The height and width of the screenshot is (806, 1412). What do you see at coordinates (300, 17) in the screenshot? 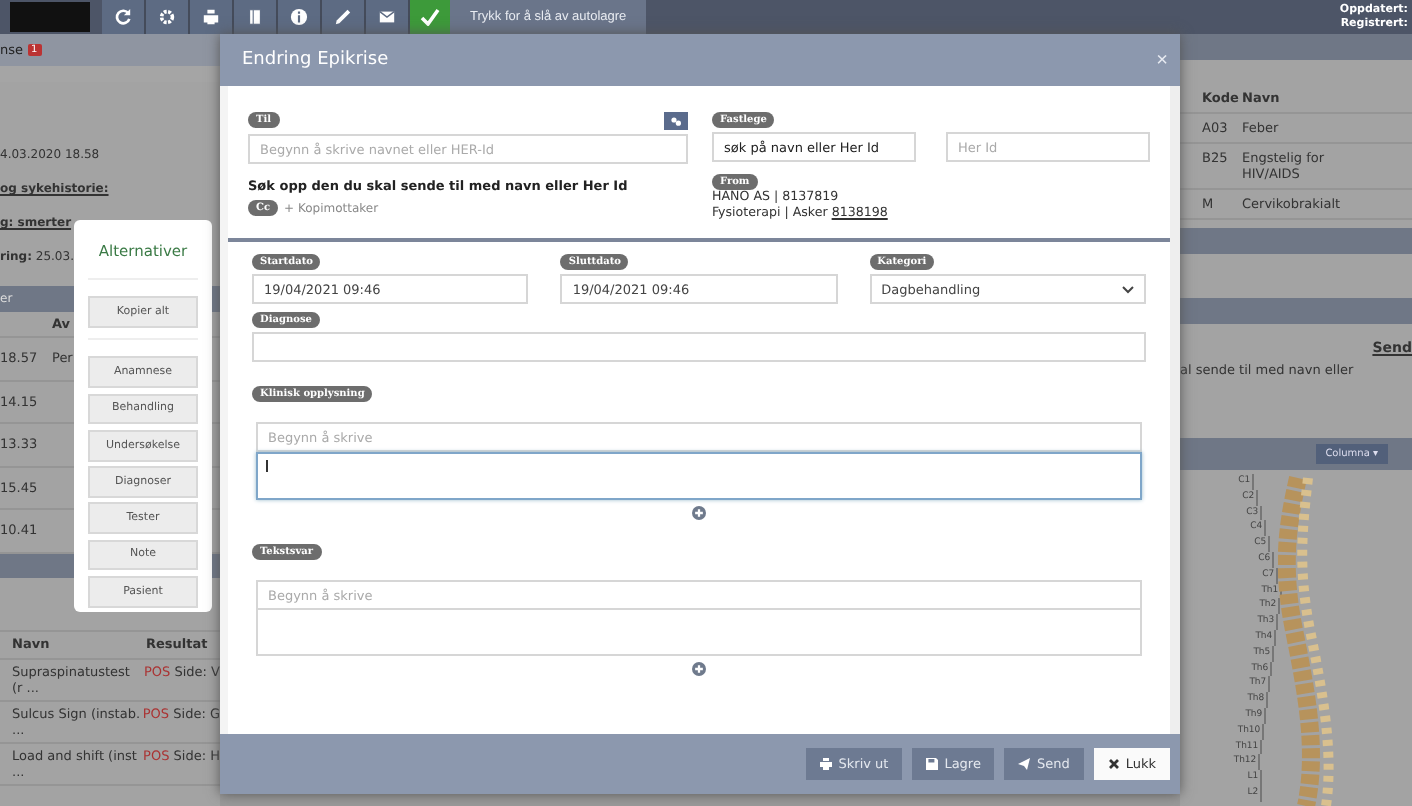
I see `info-icon` at bounding box center [300, 17].